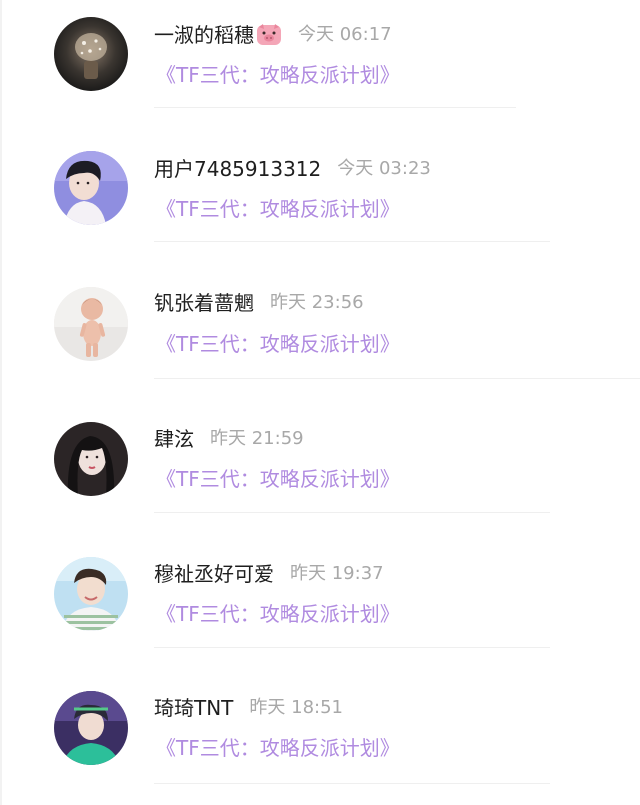 This screenshot has height=805, width=640. What do you see at coordinates (257, 438) in the screenshot?
I see `timestamp: 昨天 21:59` at bounding box center [257, 438].